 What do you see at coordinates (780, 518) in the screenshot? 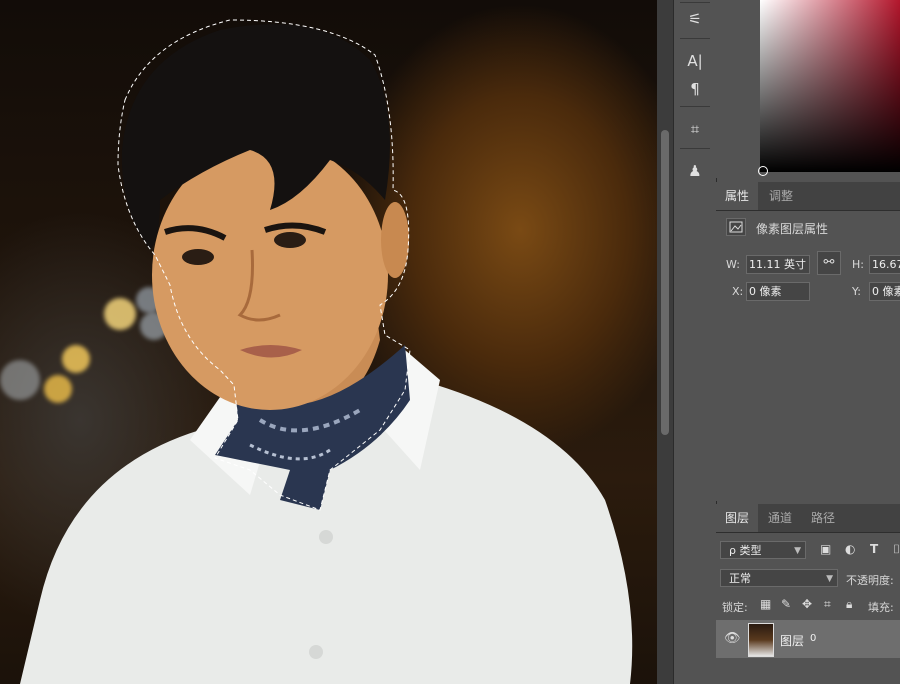
I see `tab-channels: 通道` at bounding box center [780, 518].